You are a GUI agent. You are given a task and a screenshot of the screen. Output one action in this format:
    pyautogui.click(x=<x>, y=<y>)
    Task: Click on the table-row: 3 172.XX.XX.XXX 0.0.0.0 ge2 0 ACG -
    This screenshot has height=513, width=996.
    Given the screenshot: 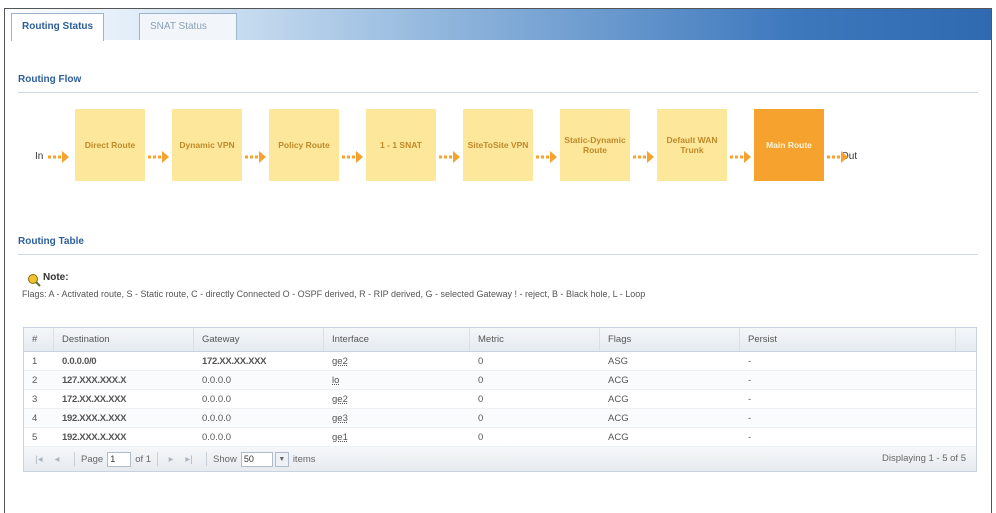 What is the action you would take?
    pyautogui.click(x=500, y=399)
    